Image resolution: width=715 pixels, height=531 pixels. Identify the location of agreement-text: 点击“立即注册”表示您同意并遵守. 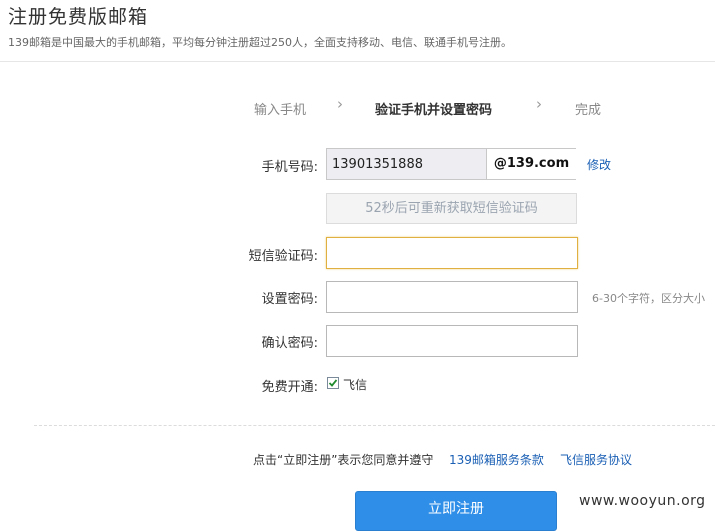
(343, 460).